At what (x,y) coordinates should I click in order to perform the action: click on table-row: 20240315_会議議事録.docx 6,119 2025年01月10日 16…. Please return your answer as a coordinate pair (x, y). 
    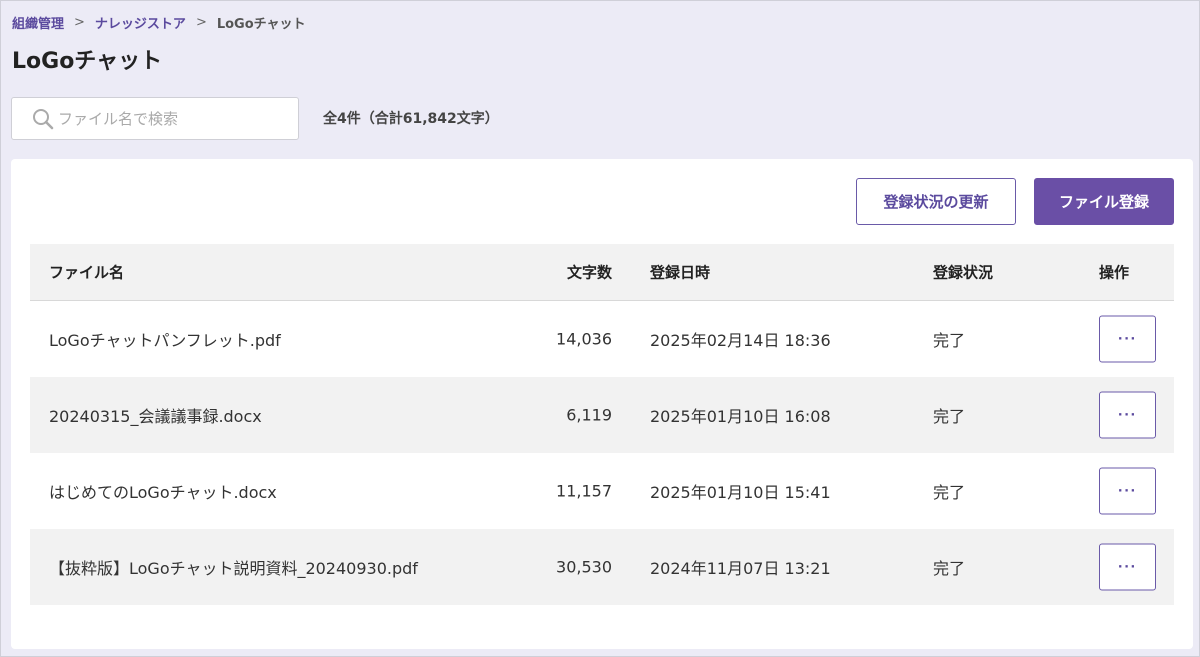
    Looking at the image, I should click on (602, 415).